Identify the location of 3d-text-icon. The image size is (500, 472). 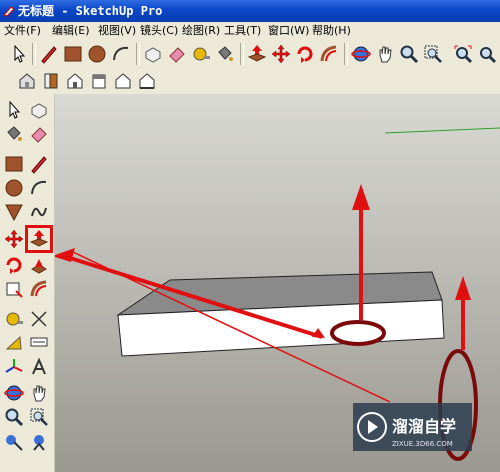
(39, 366).